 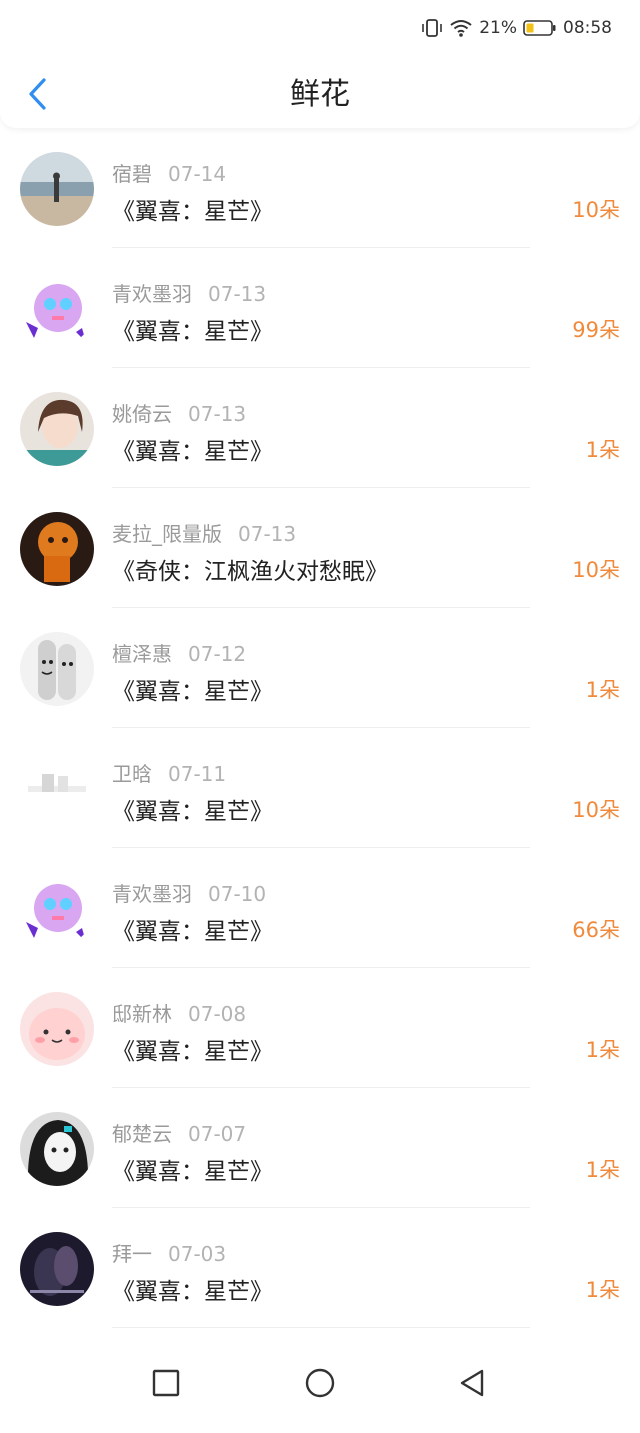 I want to click on battery-percent: 21%, so click(x=498, y=28).